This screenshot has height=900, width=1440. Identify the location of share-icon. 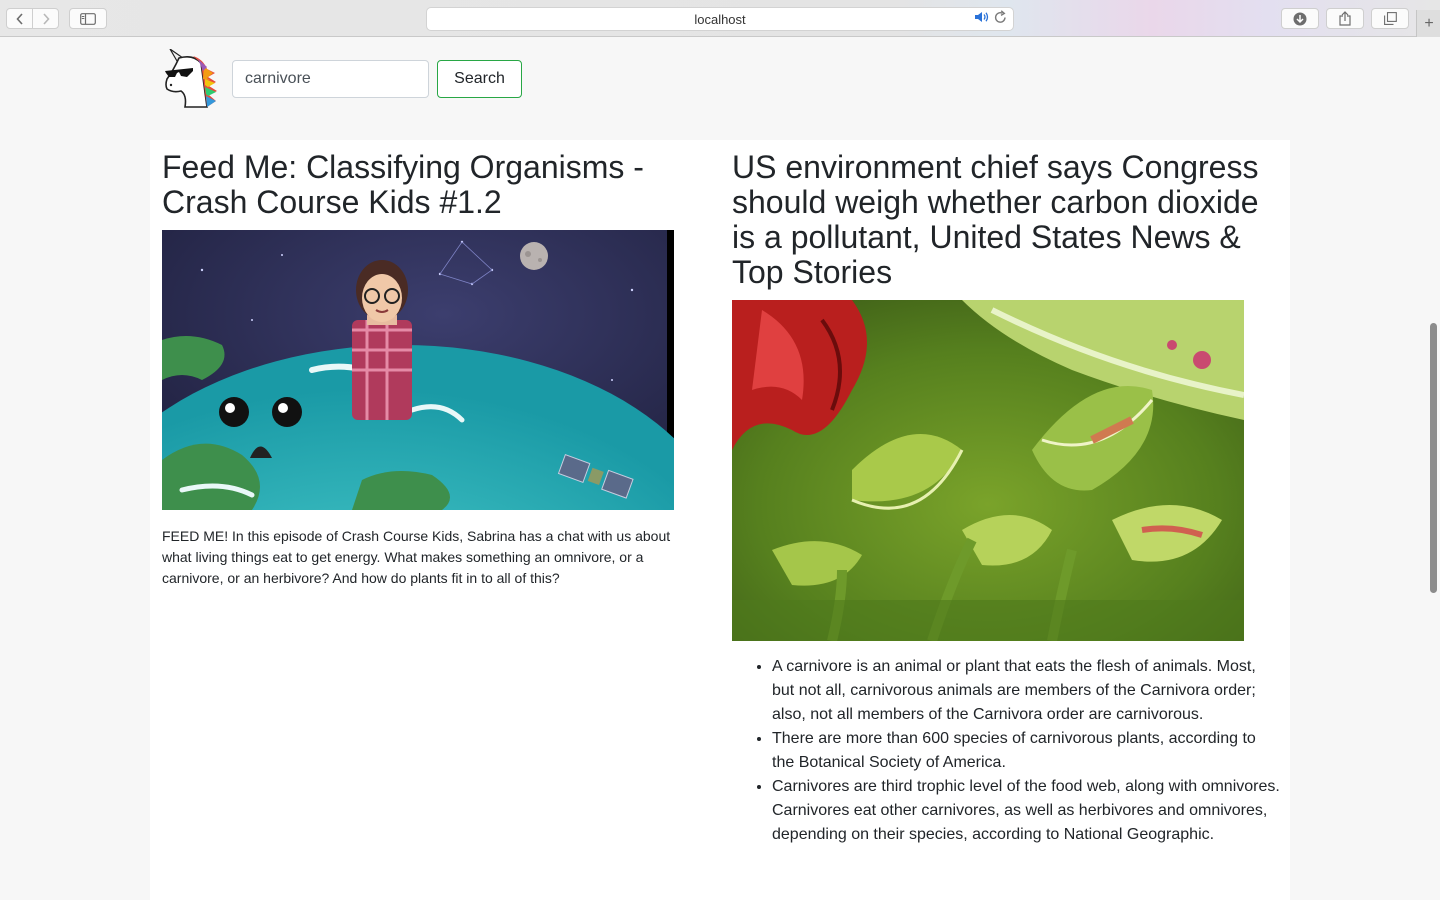
(1345, 18).